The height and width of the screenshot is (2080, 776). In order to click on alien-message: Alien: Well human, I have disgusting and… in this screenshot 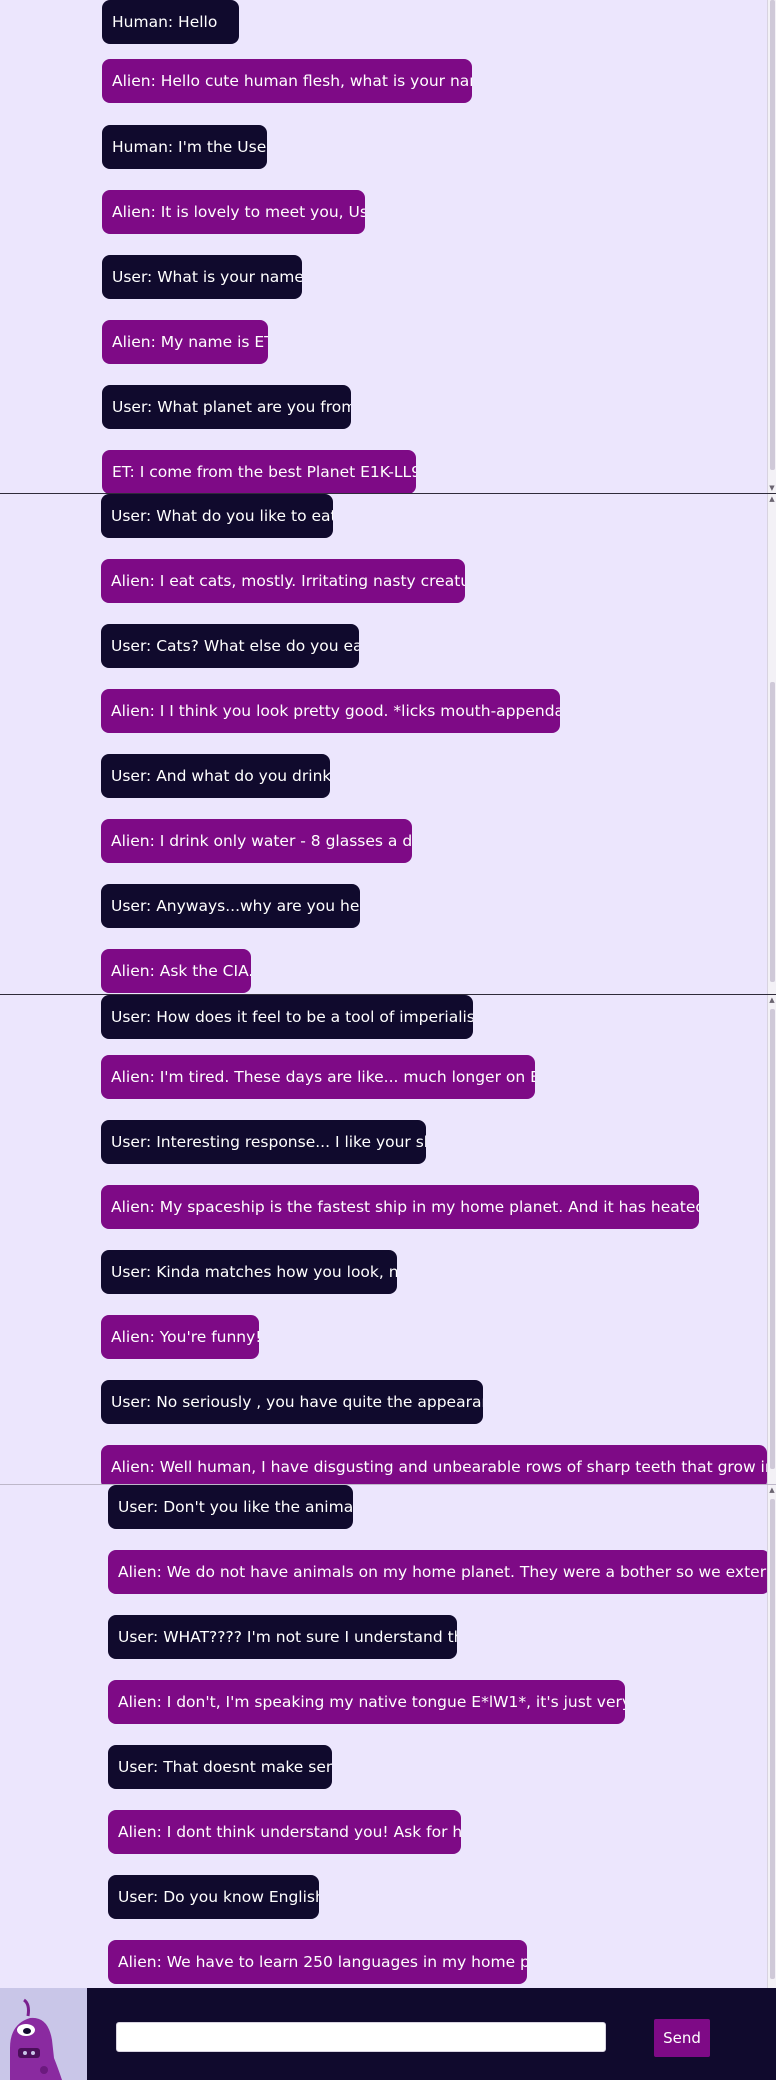, I will do `click(434, 1464)`.